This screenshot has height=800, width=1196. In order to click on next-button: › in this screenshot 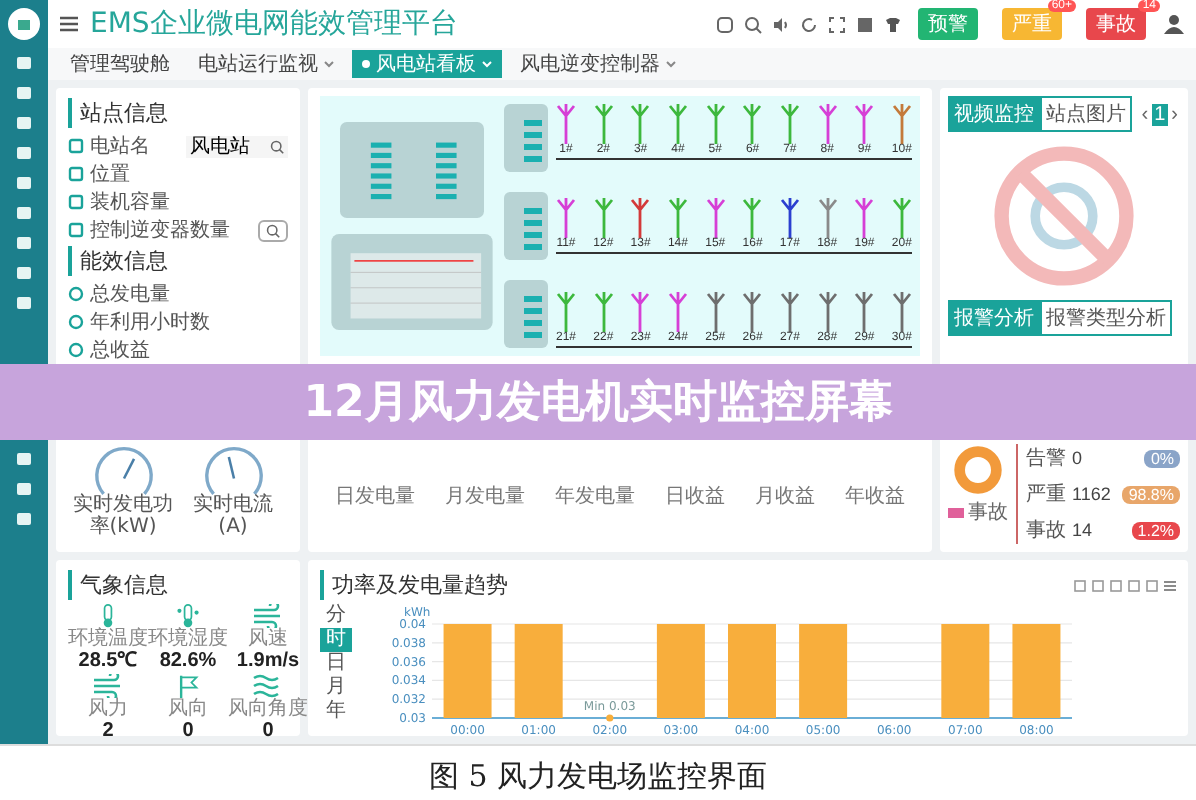, I will do `click(1174, 114)`.